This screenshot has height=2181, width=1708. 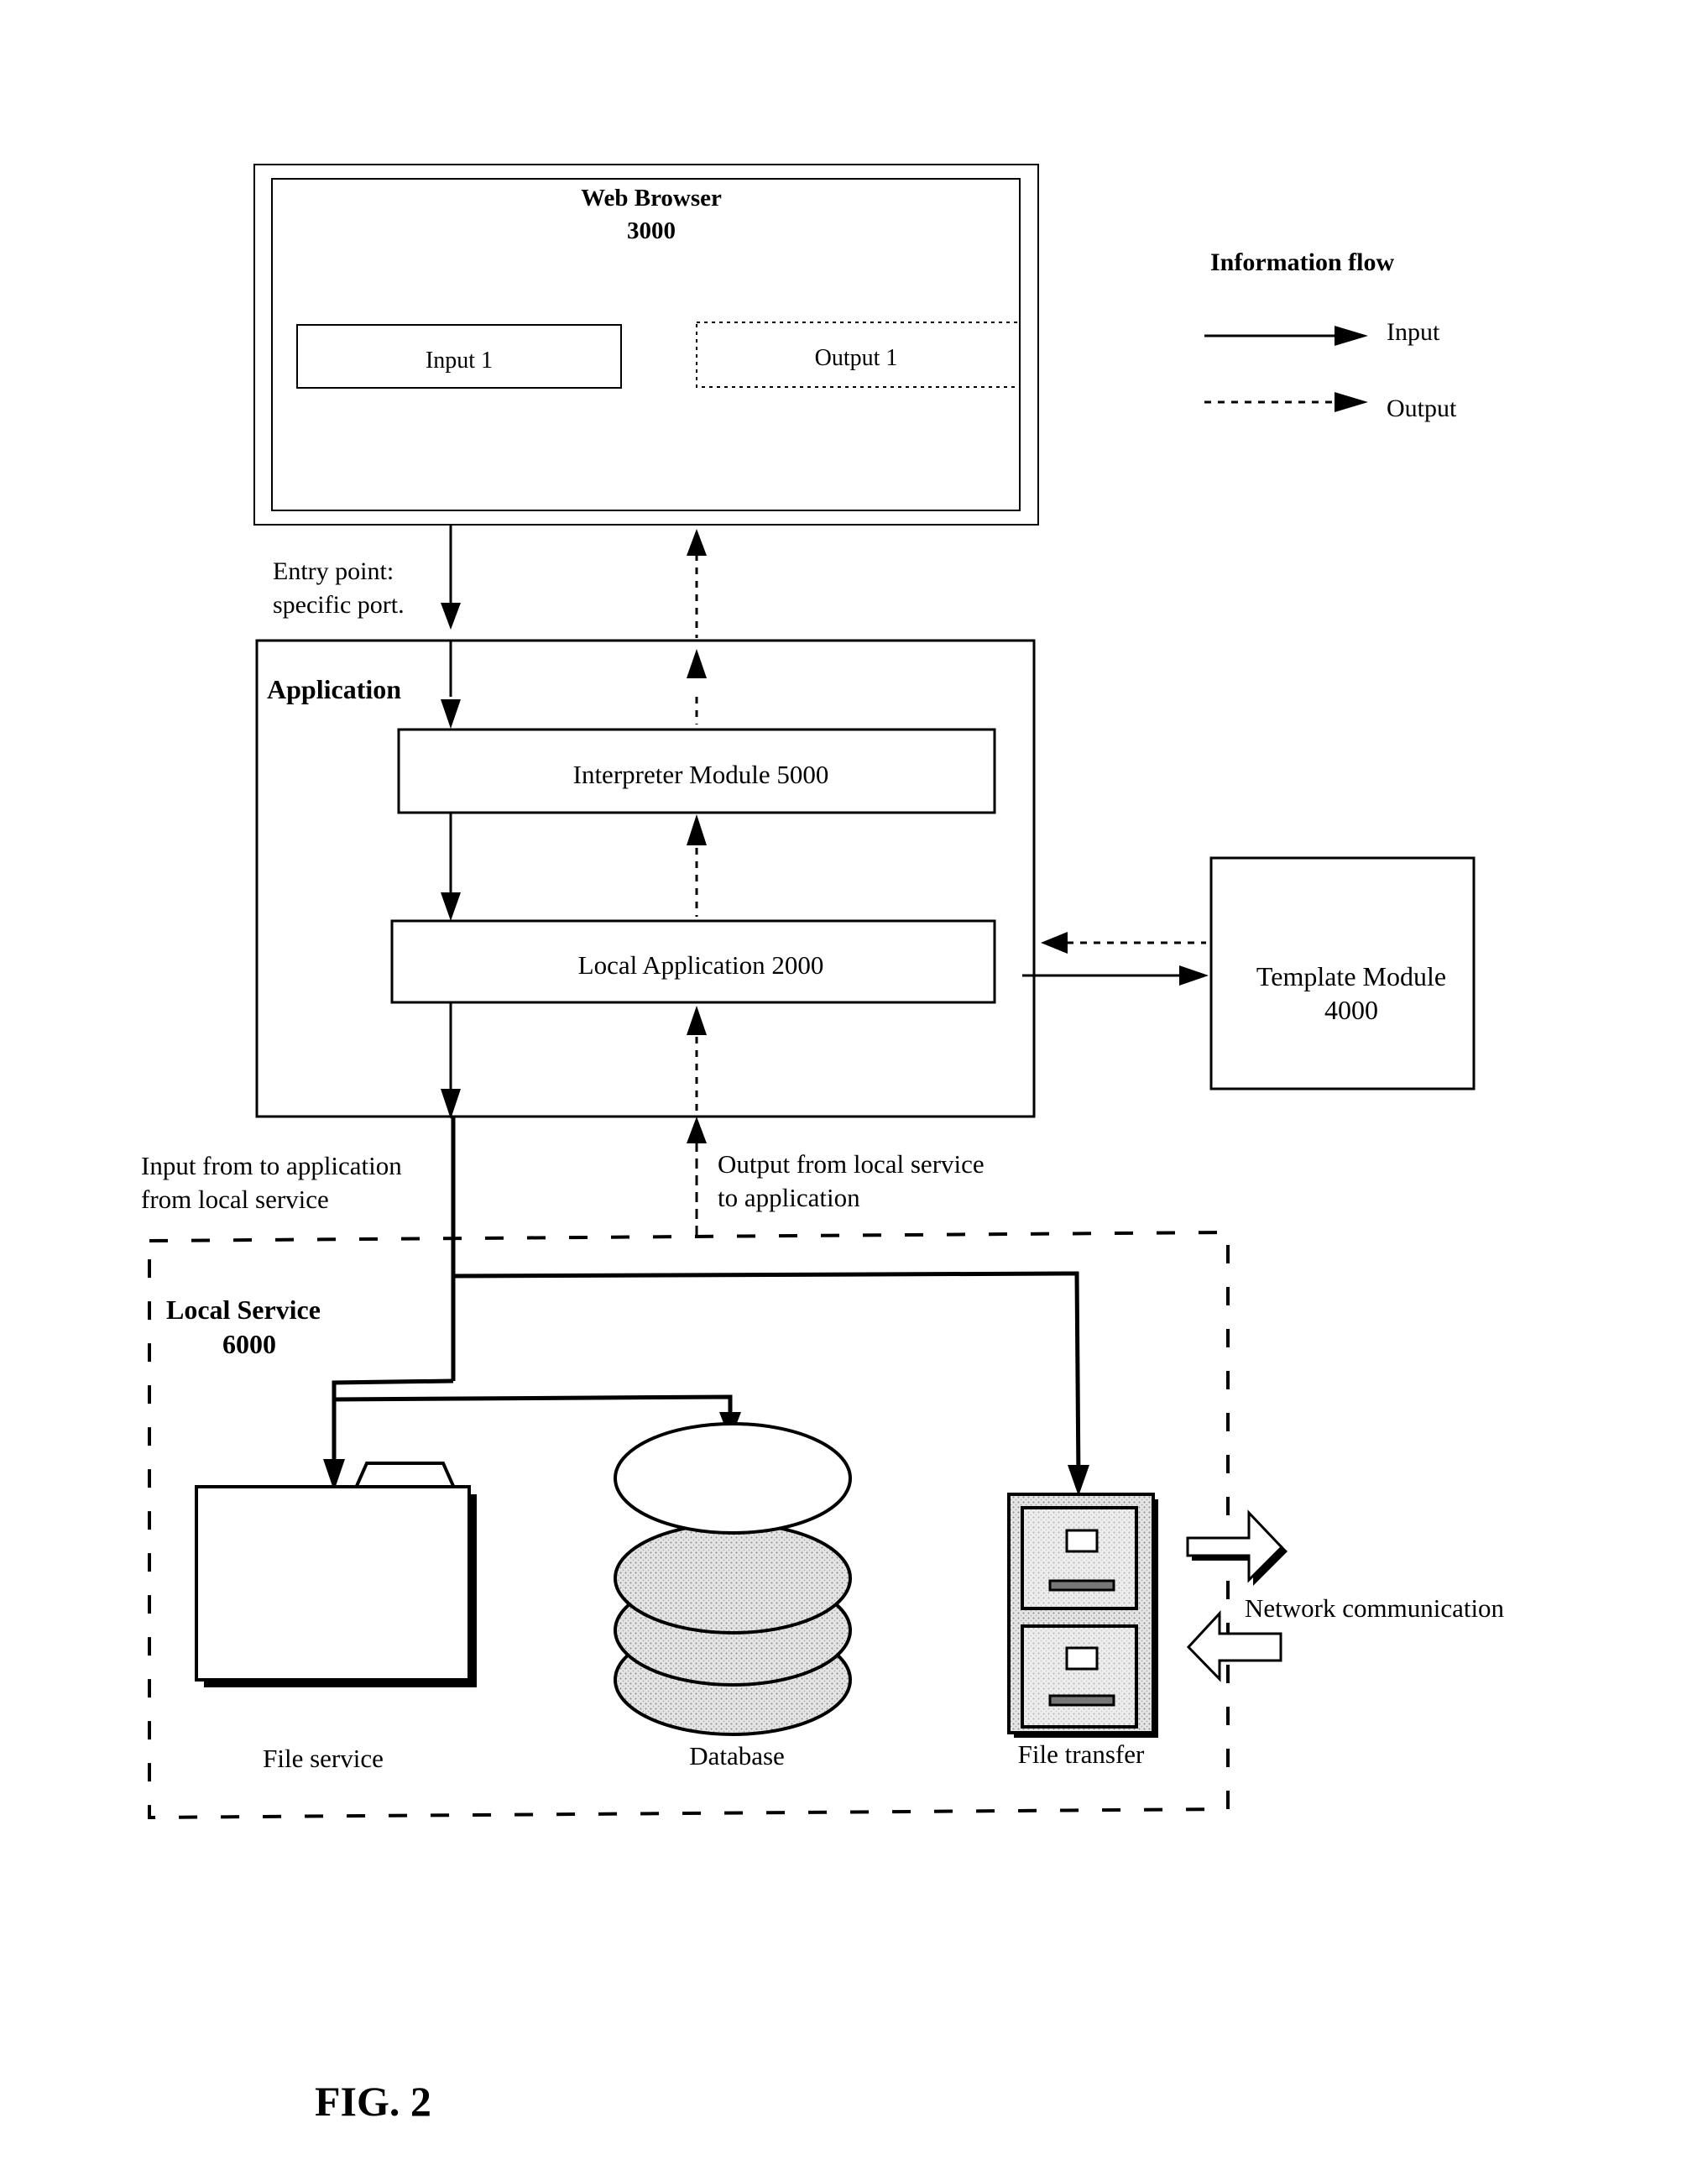 What do you see at coordinates (1302, 262) in the screenshot?
I see `legend-title: Information flow` at bounding box center [1302, 262].